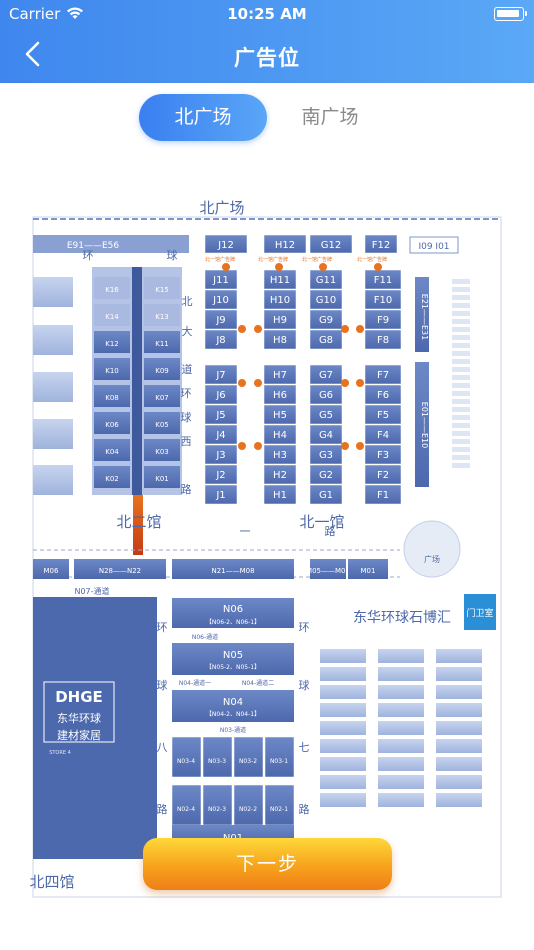  What do you see at coordinates (432, 559) in the screenshot?
I see `plaza-label: 广场` at bounding box center [432, 559].